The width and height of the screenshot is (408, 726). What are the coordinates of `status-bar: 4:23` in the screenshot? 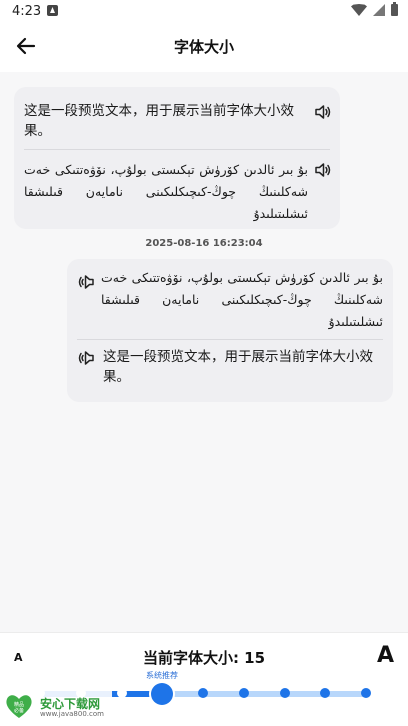 It's located at (204, 12).